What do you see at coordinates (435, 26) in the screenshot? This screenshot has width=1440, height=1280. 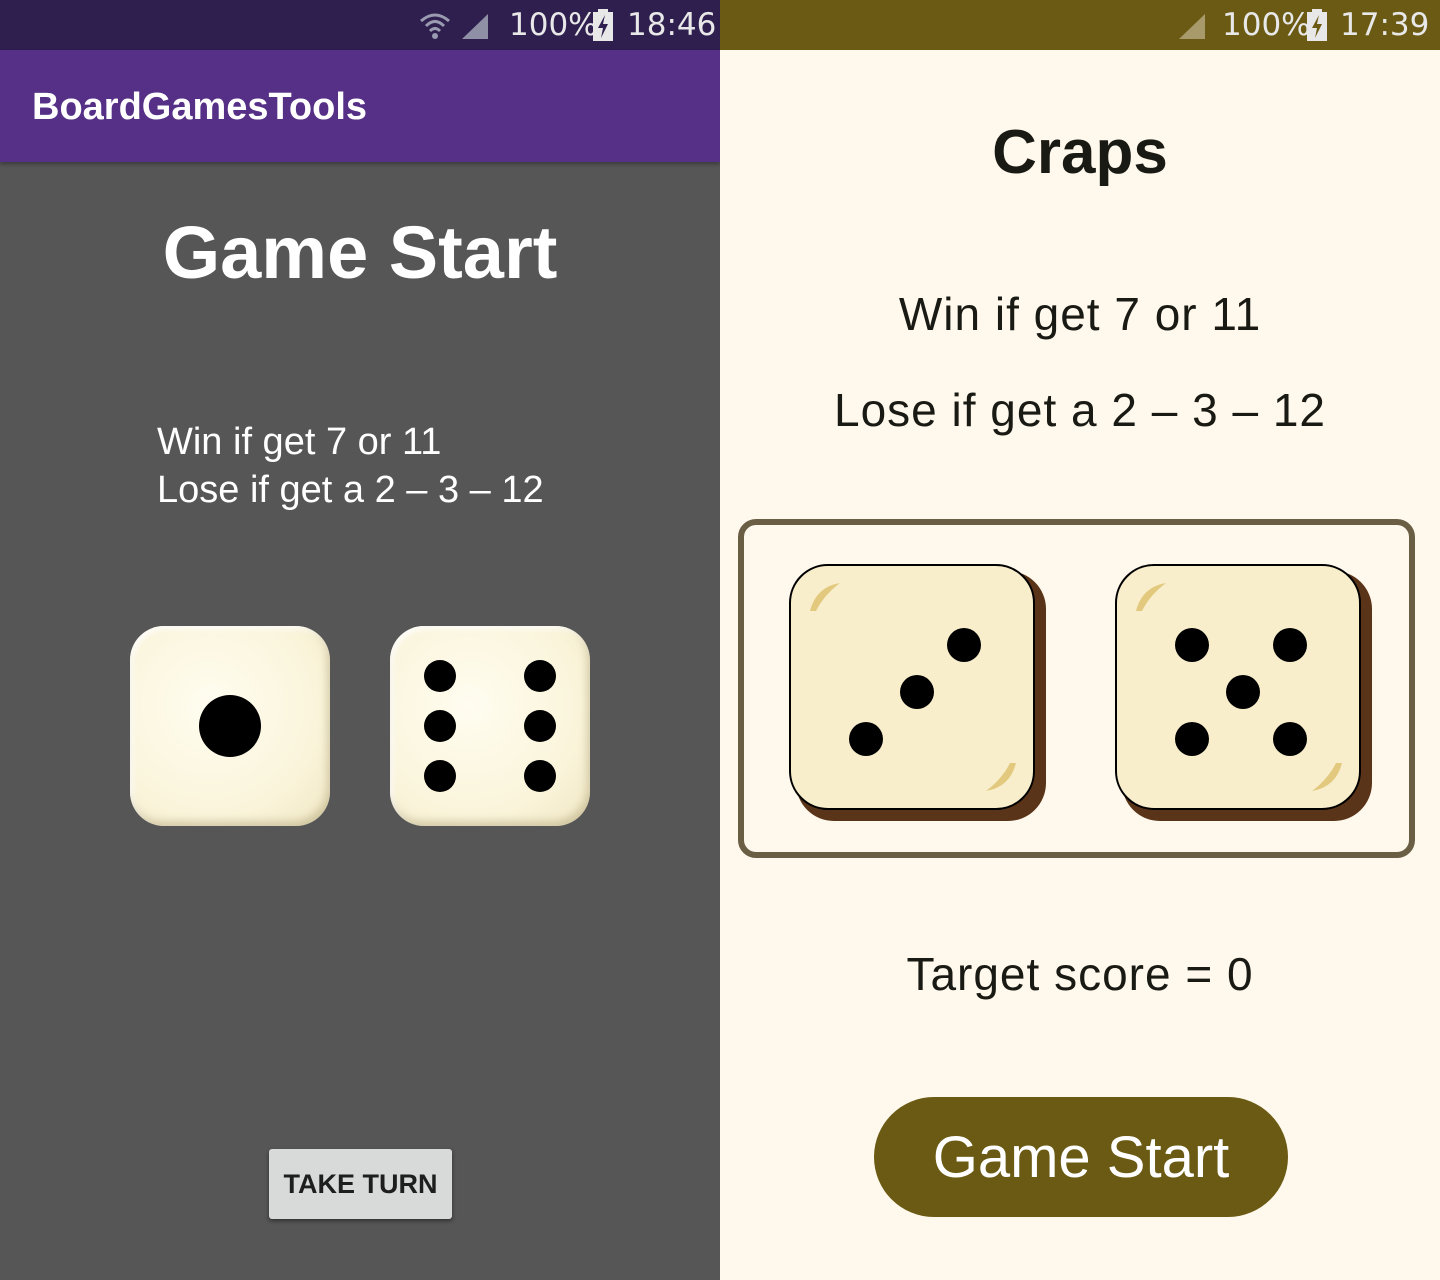 I see `wifi-icon` at bounding box center [435, 26].